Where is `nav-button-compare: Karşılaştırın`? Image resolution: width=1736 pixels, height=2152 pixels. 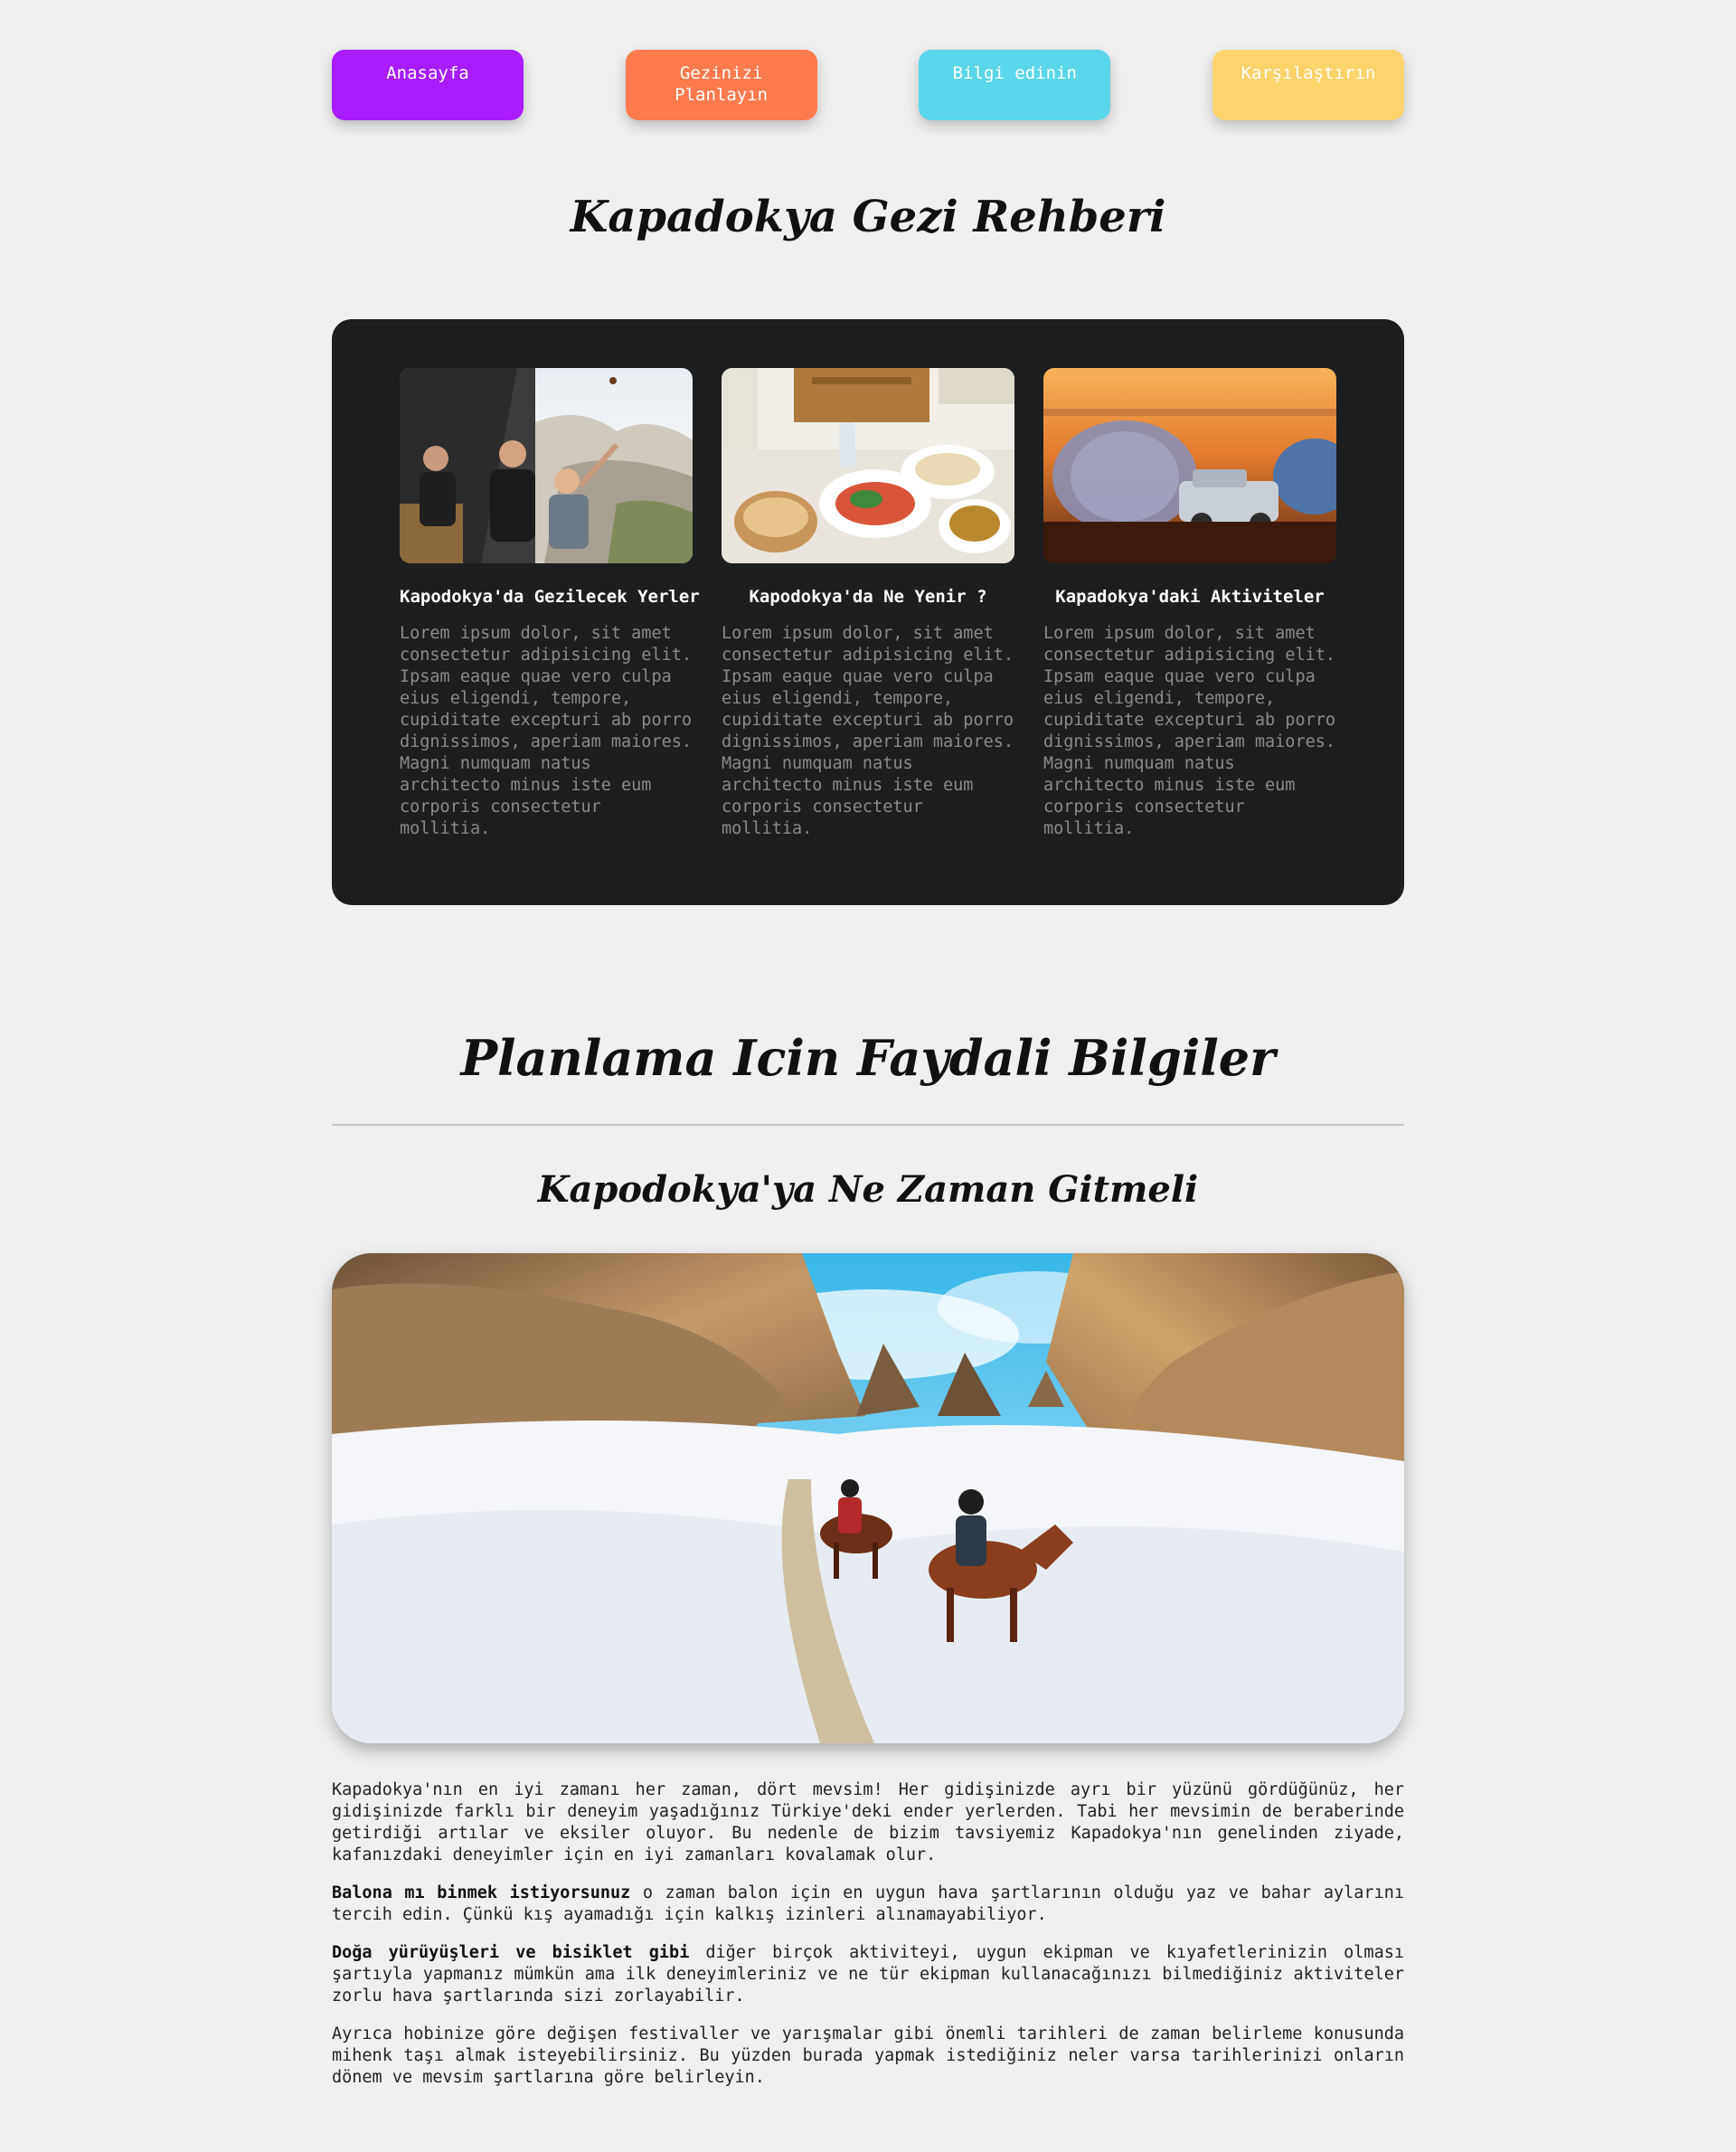
nav-button-compare: Karşılaştırın is located at coordinates (1308, 85).